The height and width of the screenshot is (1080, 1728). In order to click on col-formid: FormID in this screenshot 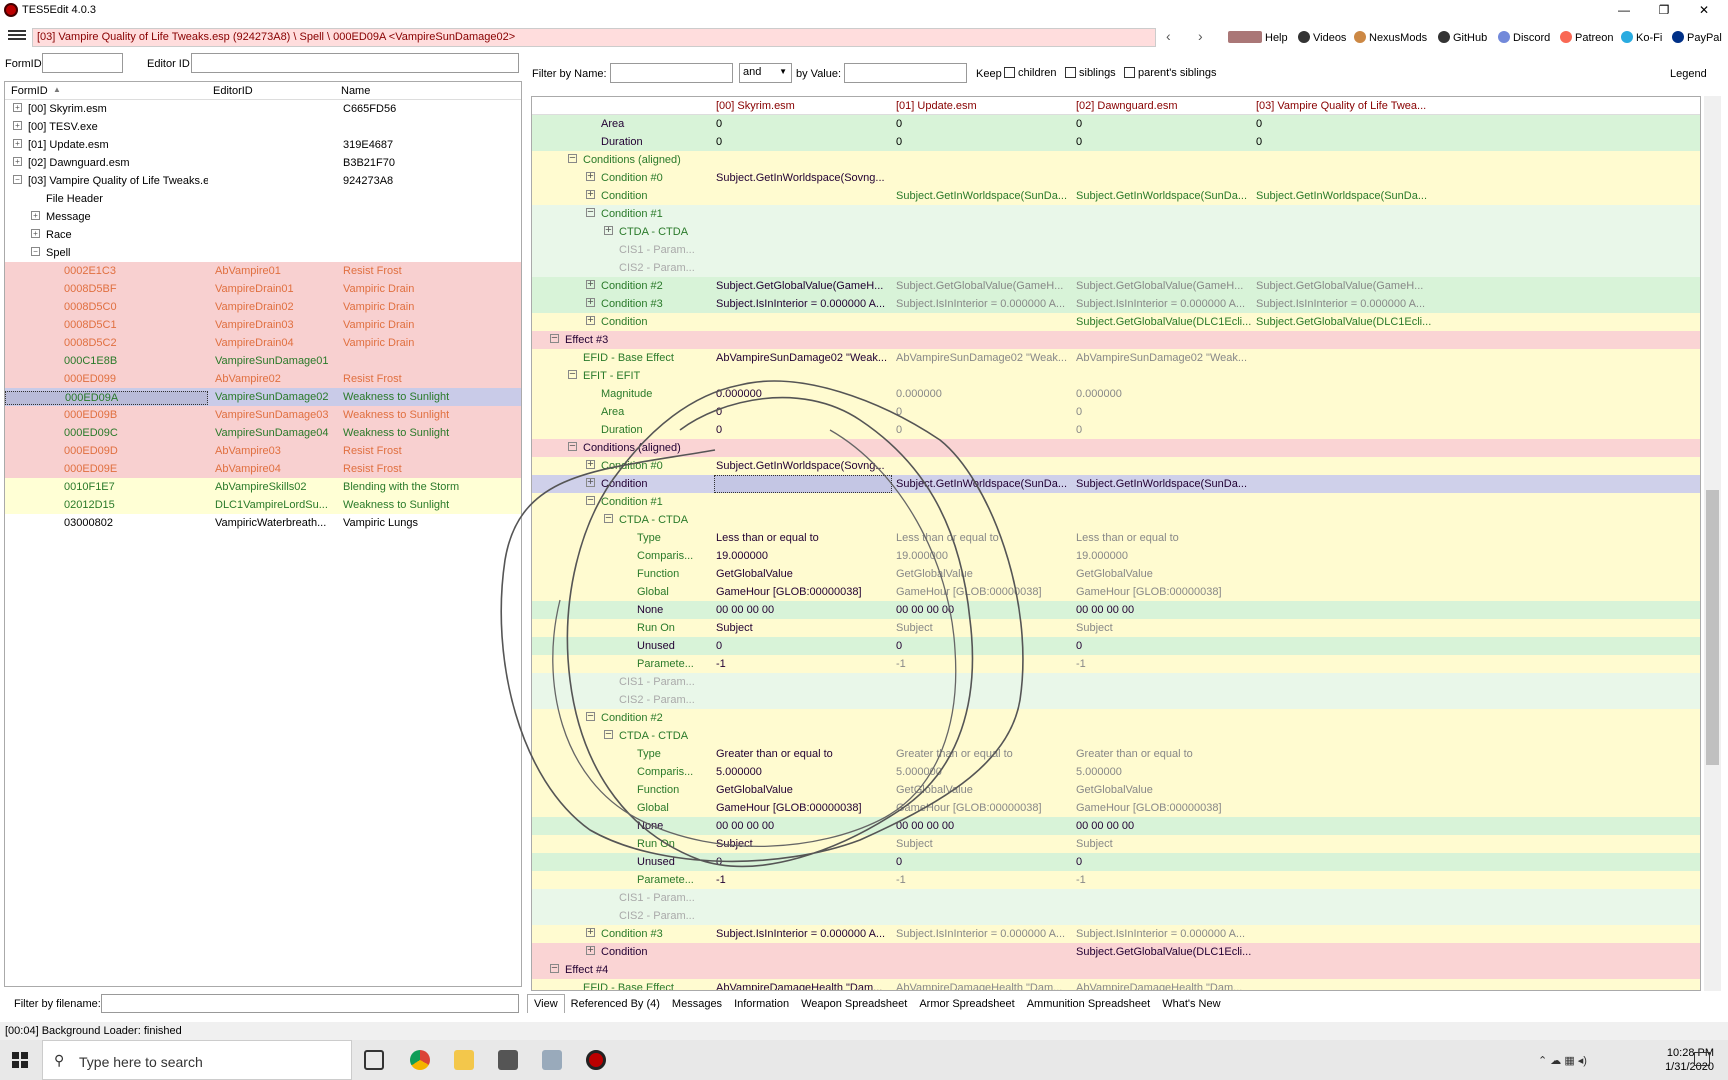, I will do `click(29, 91)`.